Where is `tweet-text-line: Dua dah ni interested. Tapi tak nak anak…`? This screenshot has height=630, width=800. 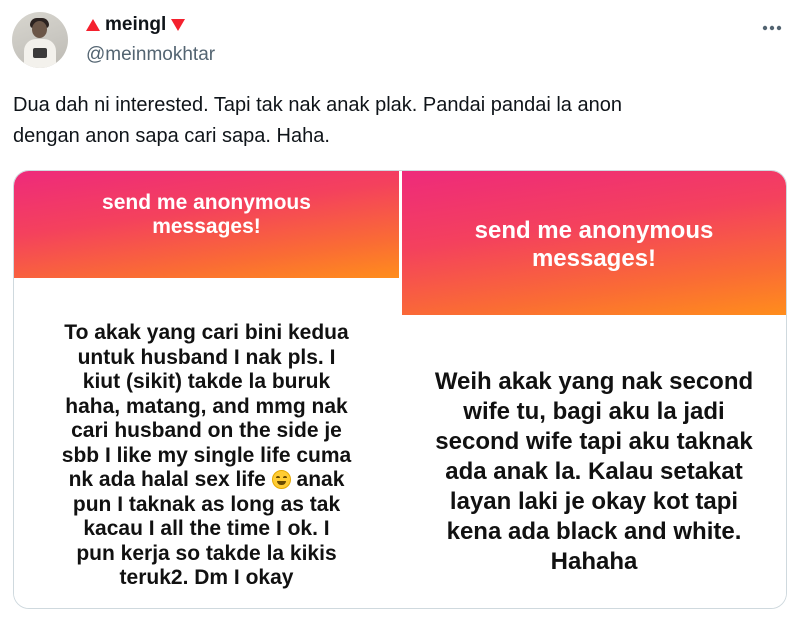
tweet-text-line: Dua dah ni interested. Tapi tak nak anak… is located at coordinates (317, 105).